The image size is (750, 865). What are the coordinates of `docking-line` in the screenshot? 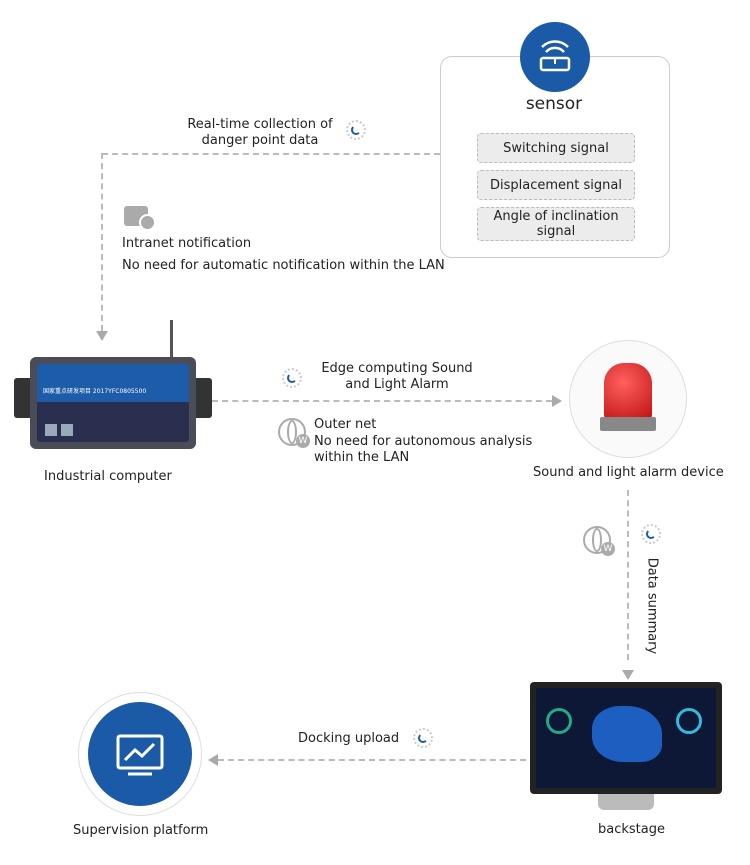 It's located at (372, 760).